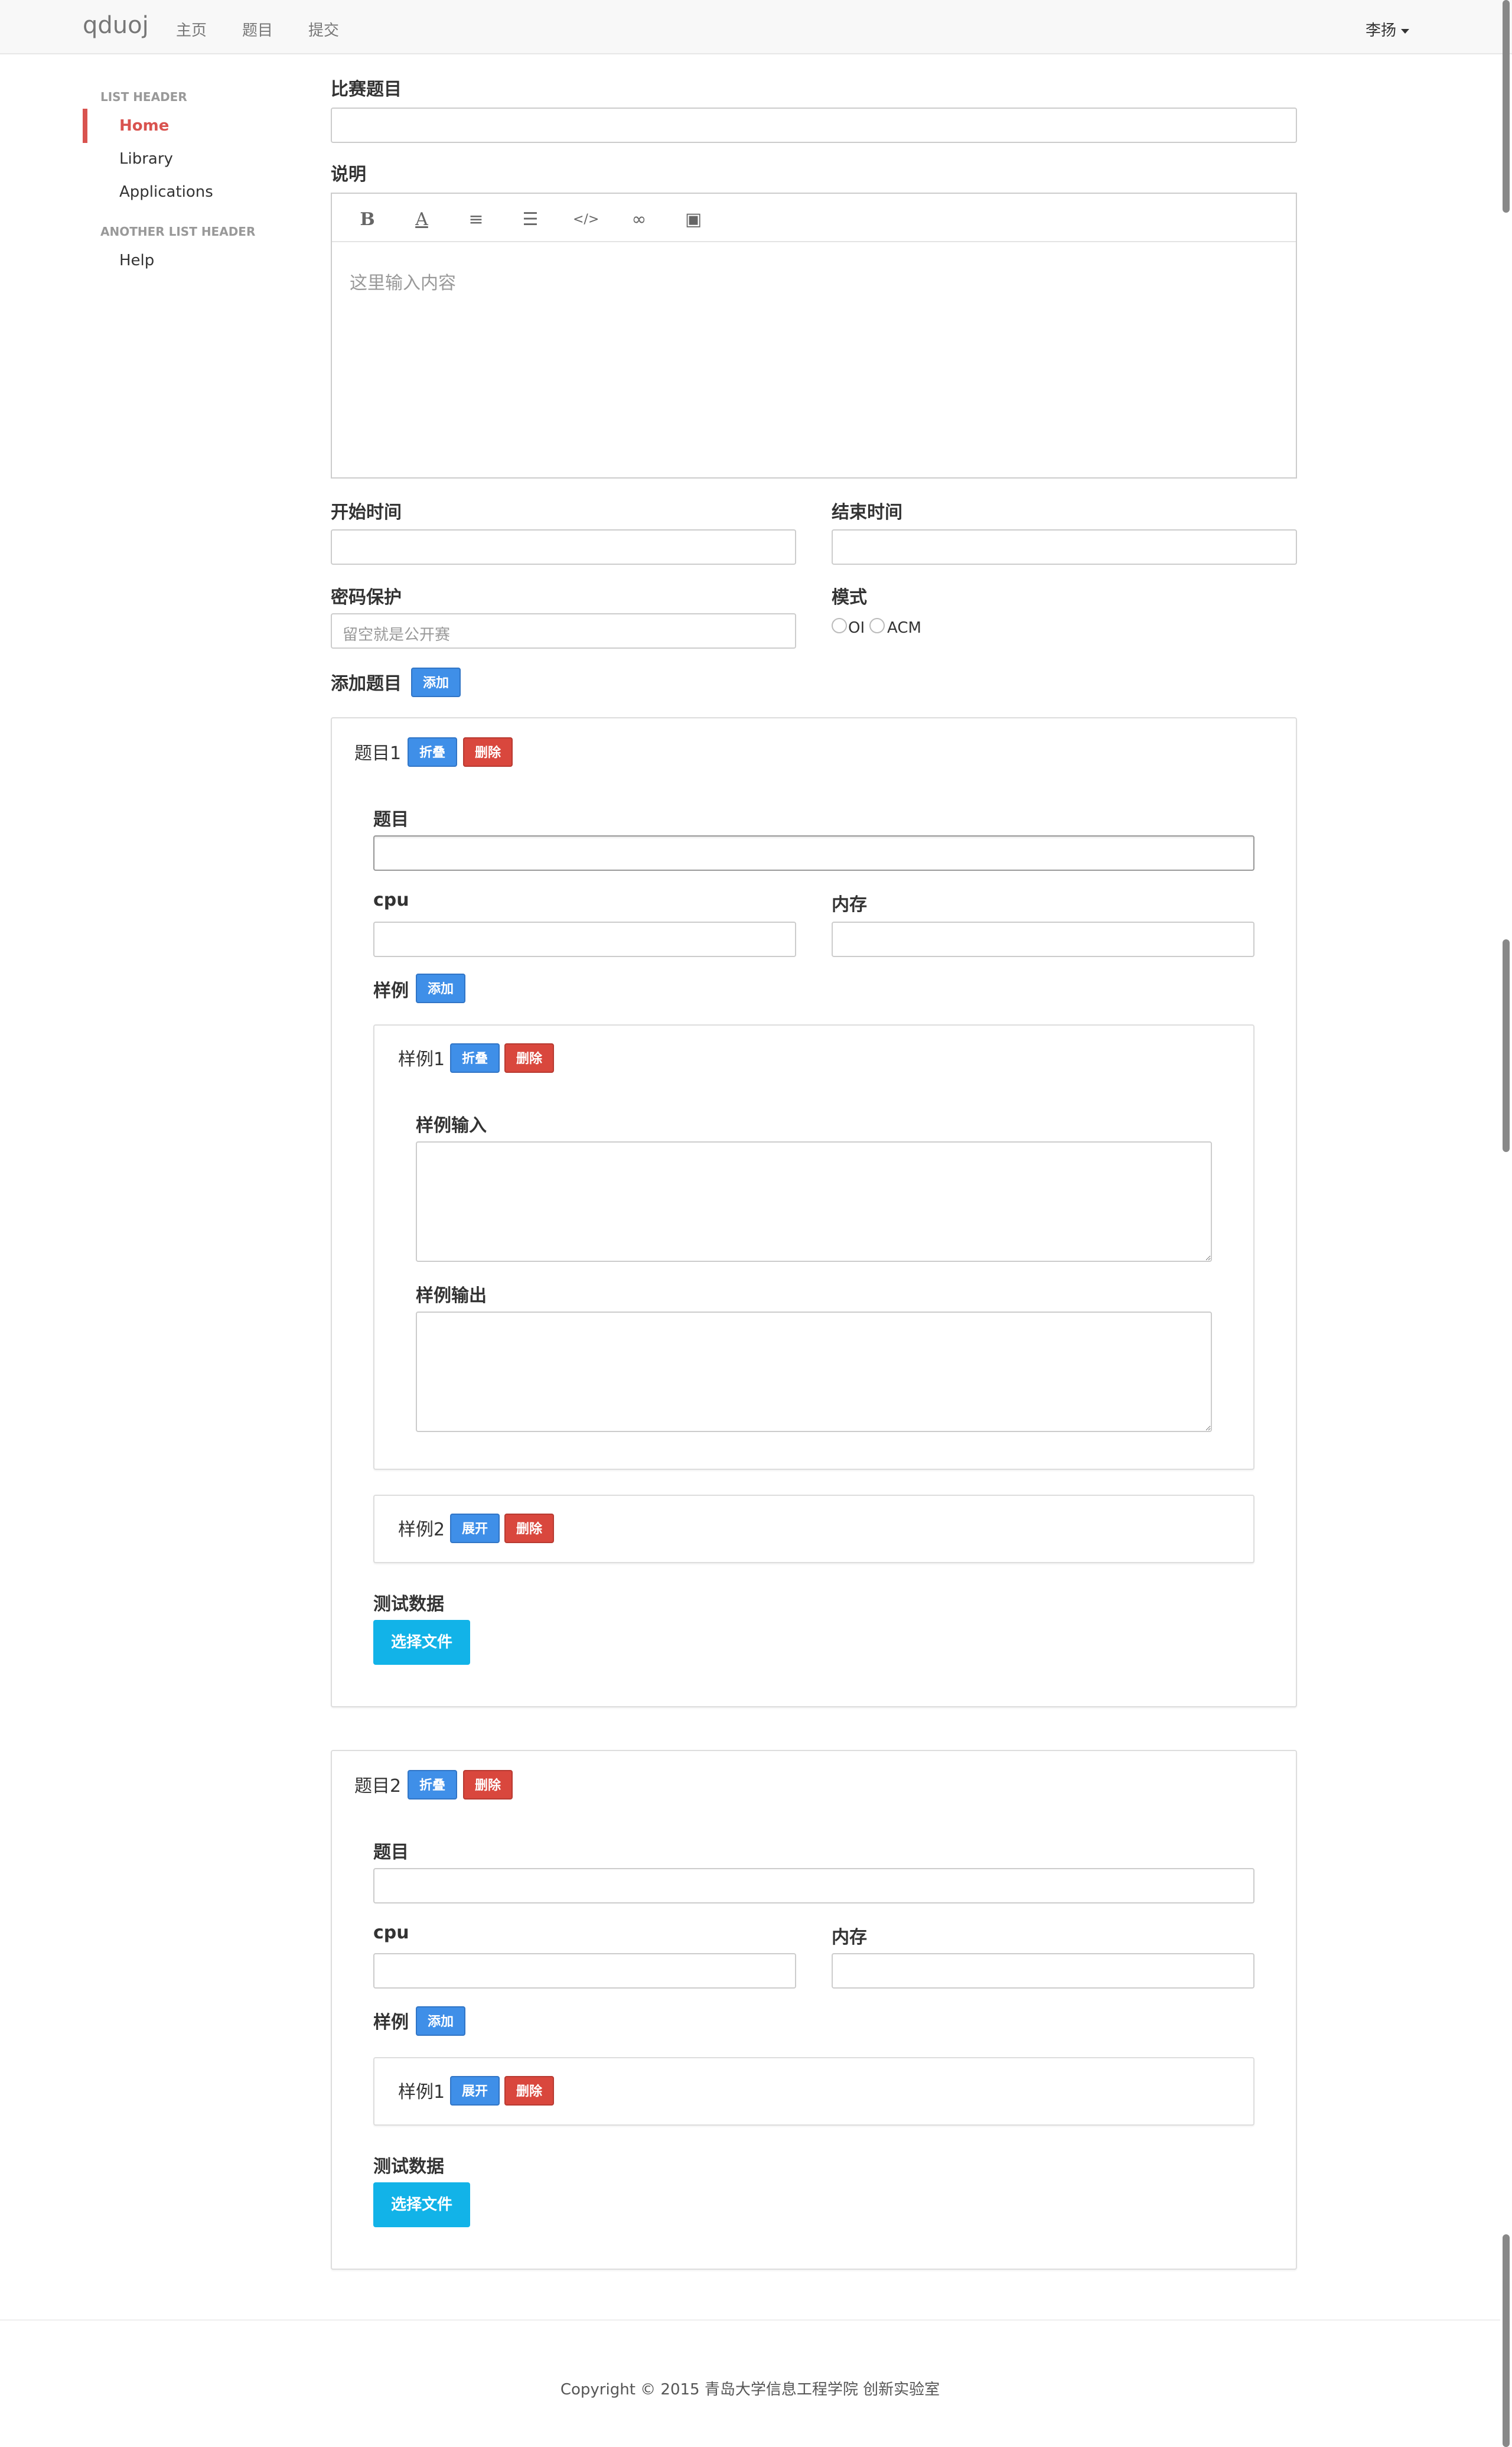 The image size is (1512, 2447). I want to click on mode-option-acm: ACM, so click(904, 628).